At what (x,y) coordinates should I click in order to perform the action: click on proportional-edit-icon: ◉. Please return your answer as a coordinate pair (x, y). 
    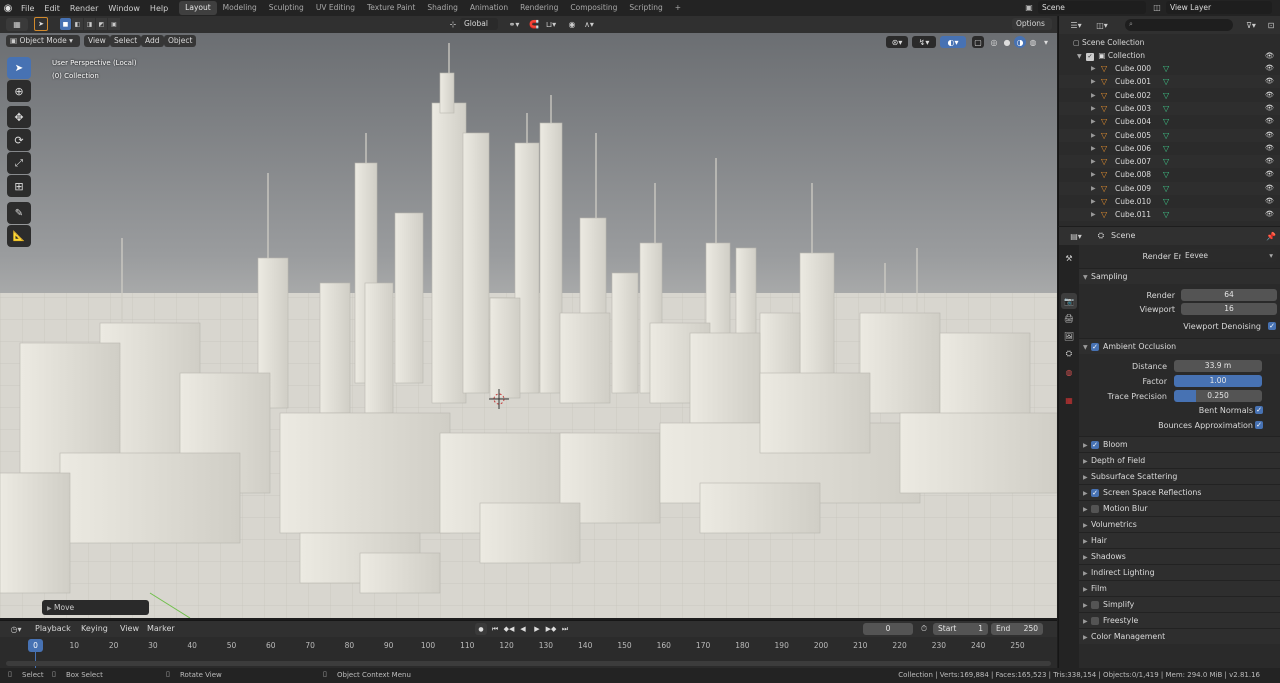
    Looking at the image, I should click on (572, 24).